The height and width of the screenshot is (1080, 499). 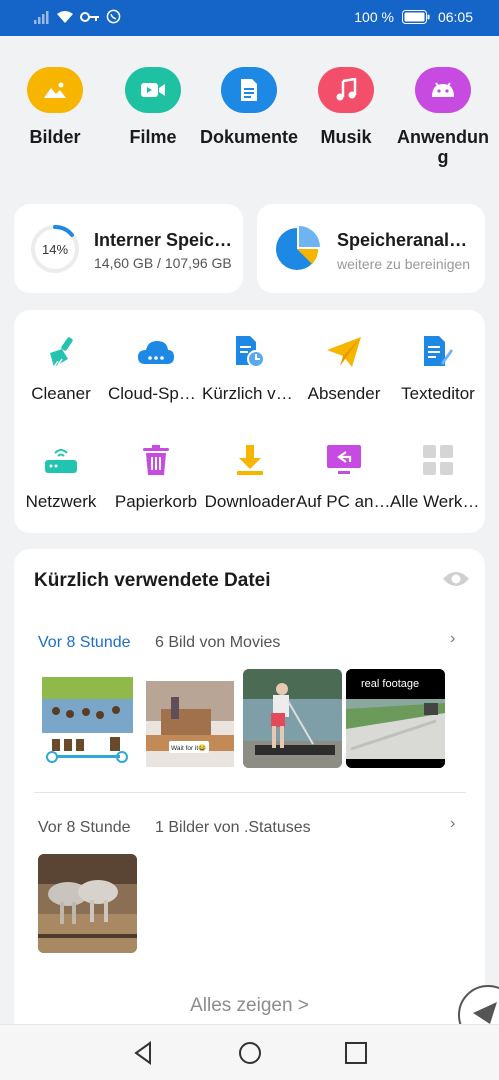 I want to click on tool-cloud: Cloud-Speicher, so click(x=156, y=368).